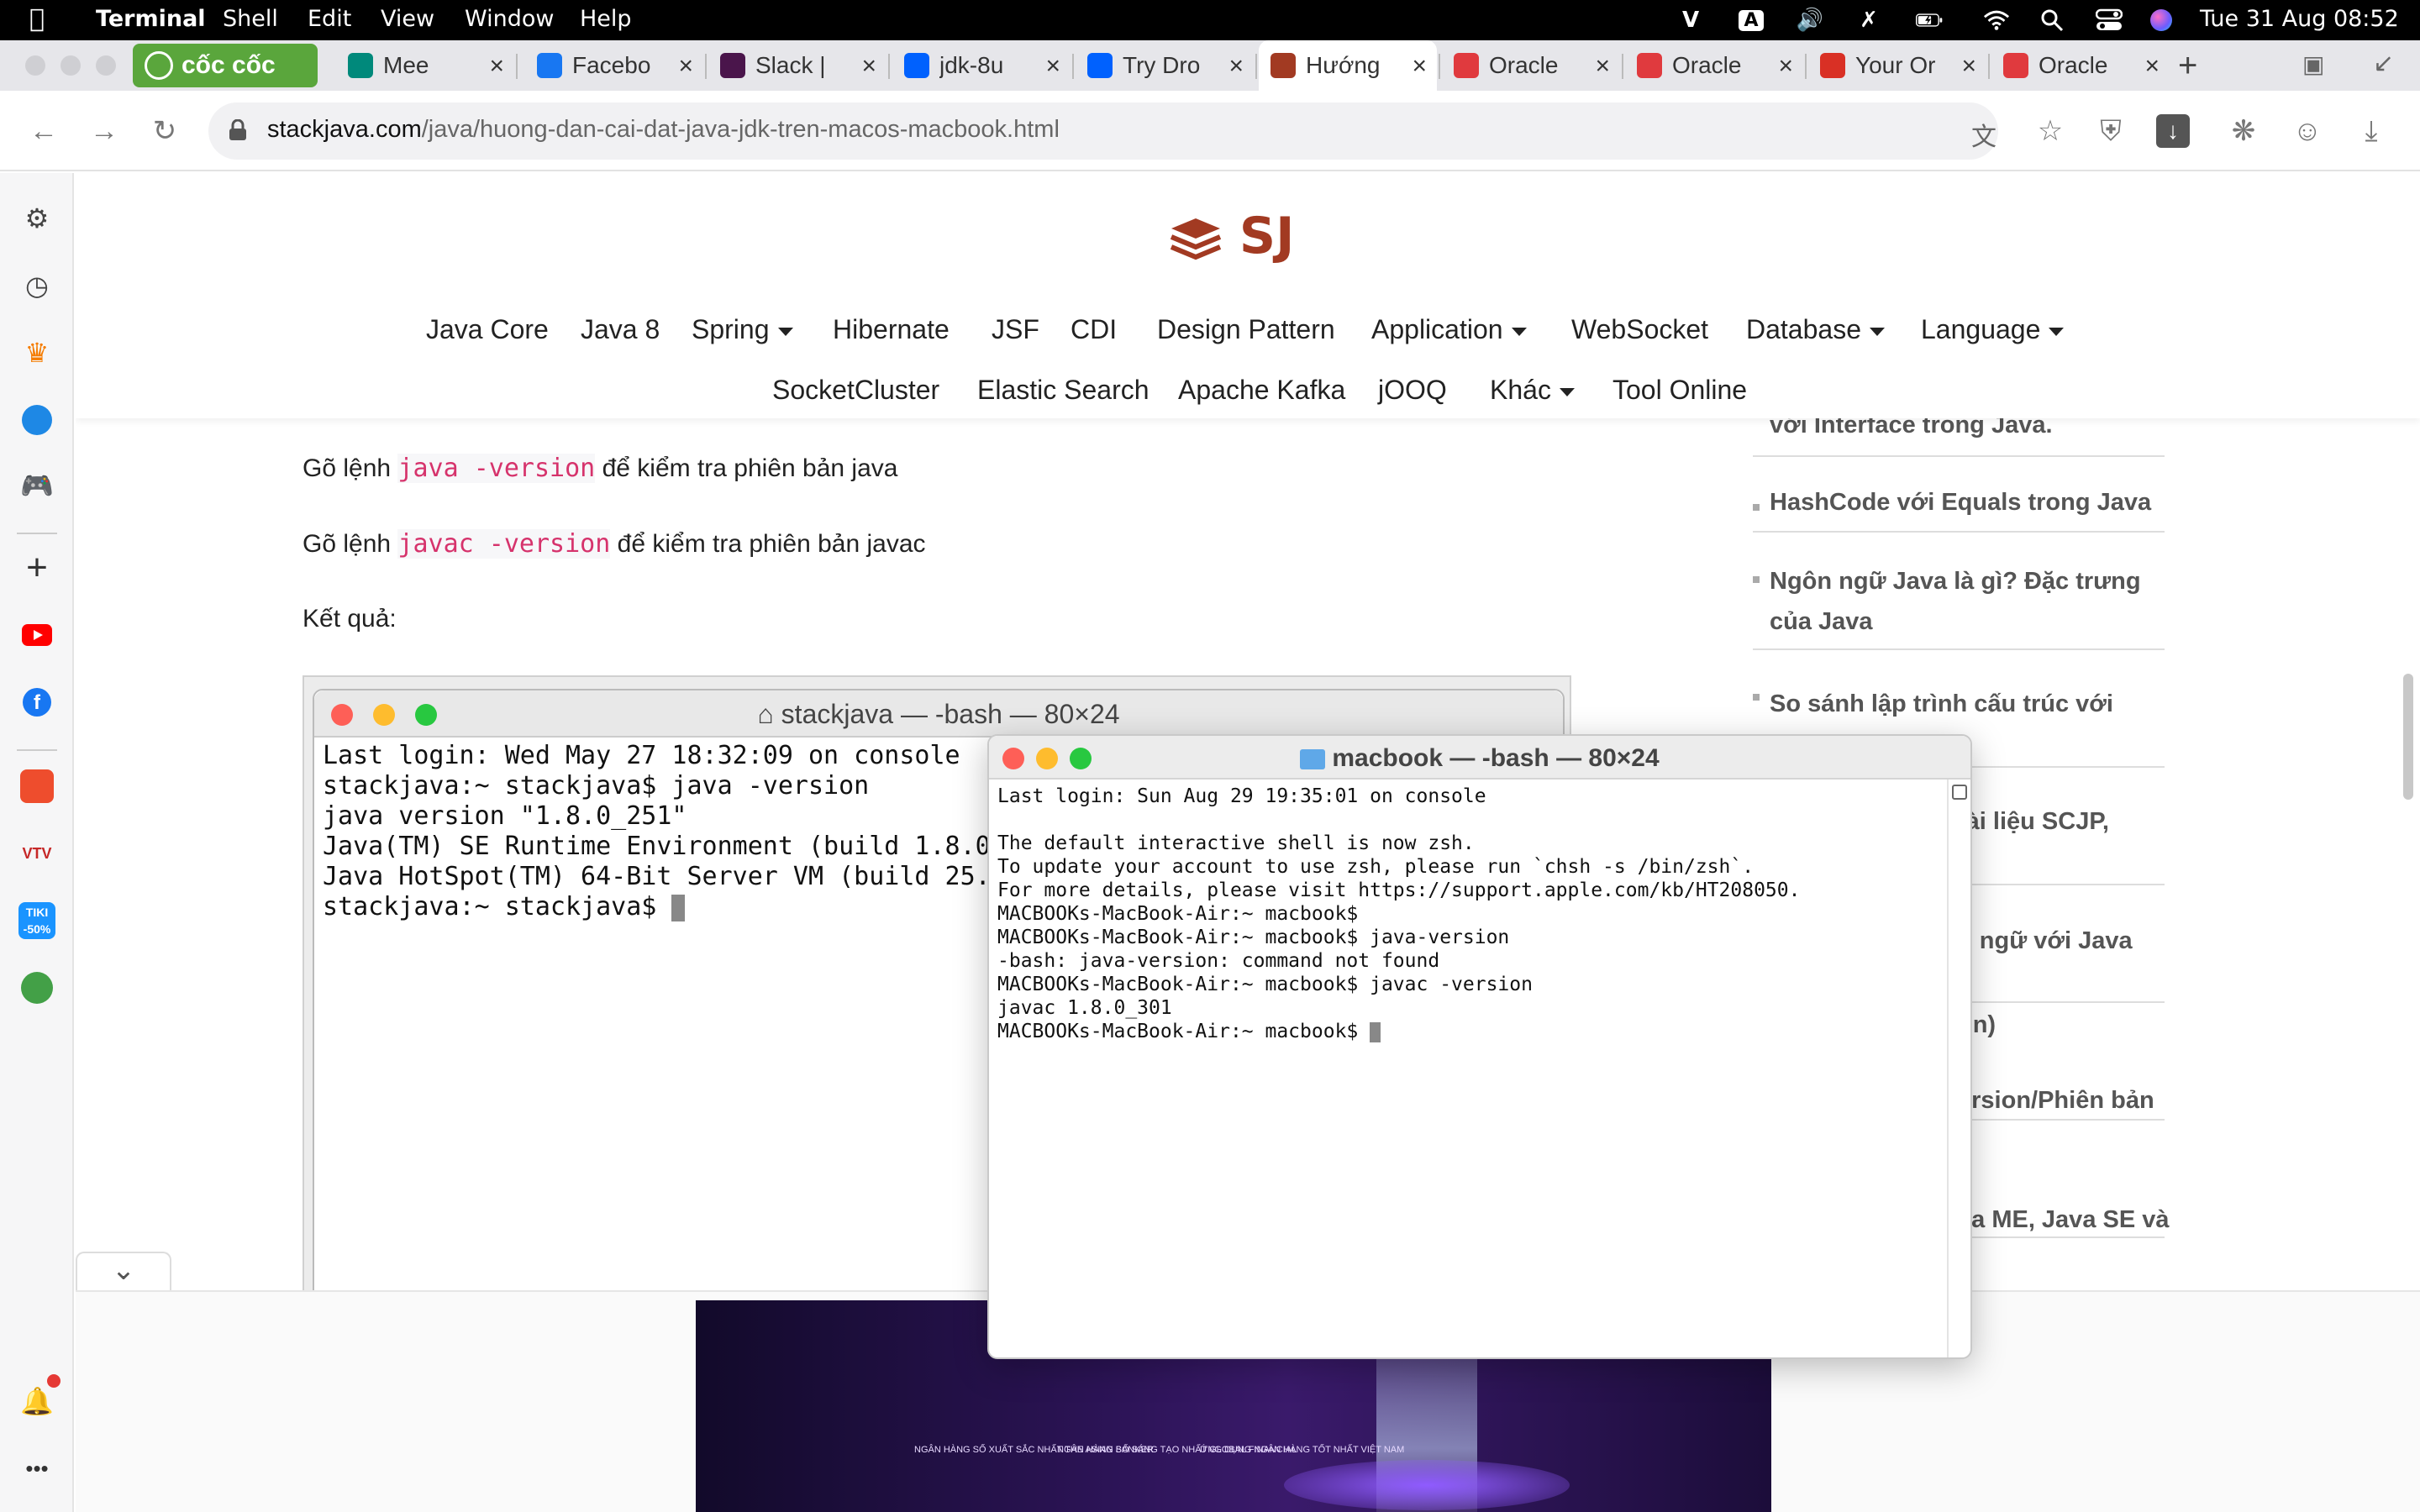 The width and height of the screenshot is (2420, 1512). I want to click on site-nav-item: SocketCluster, so click(855, 390).